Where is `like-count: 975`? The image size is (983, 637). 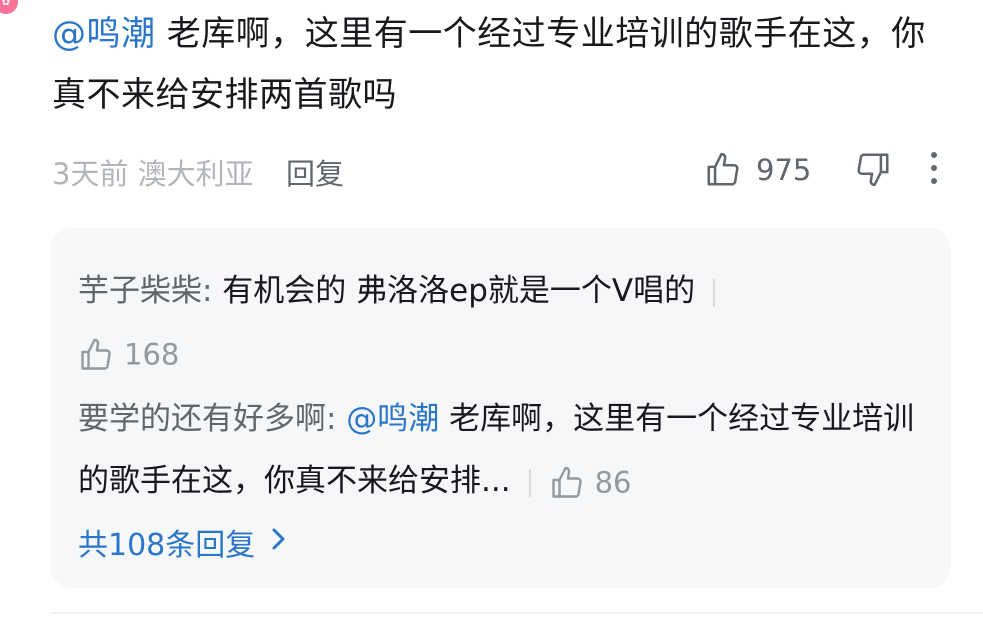 like-count: 975 is located at coordinates (784, 170).